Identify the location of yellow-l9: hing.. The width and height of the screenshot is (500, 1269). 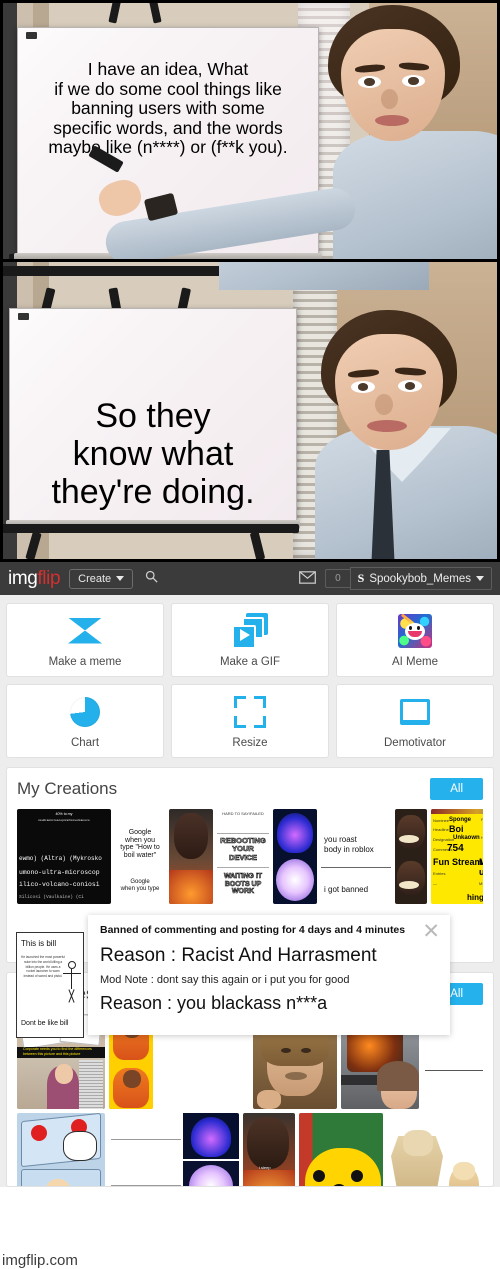
(475, 897).